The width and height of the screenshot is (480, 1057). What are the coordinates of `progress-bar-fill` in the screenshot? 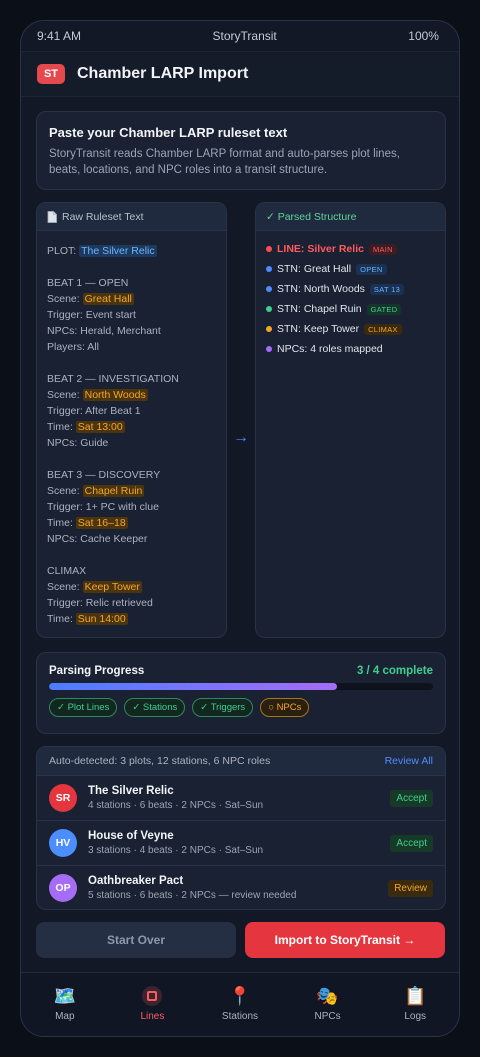 It's located at (193, 686).